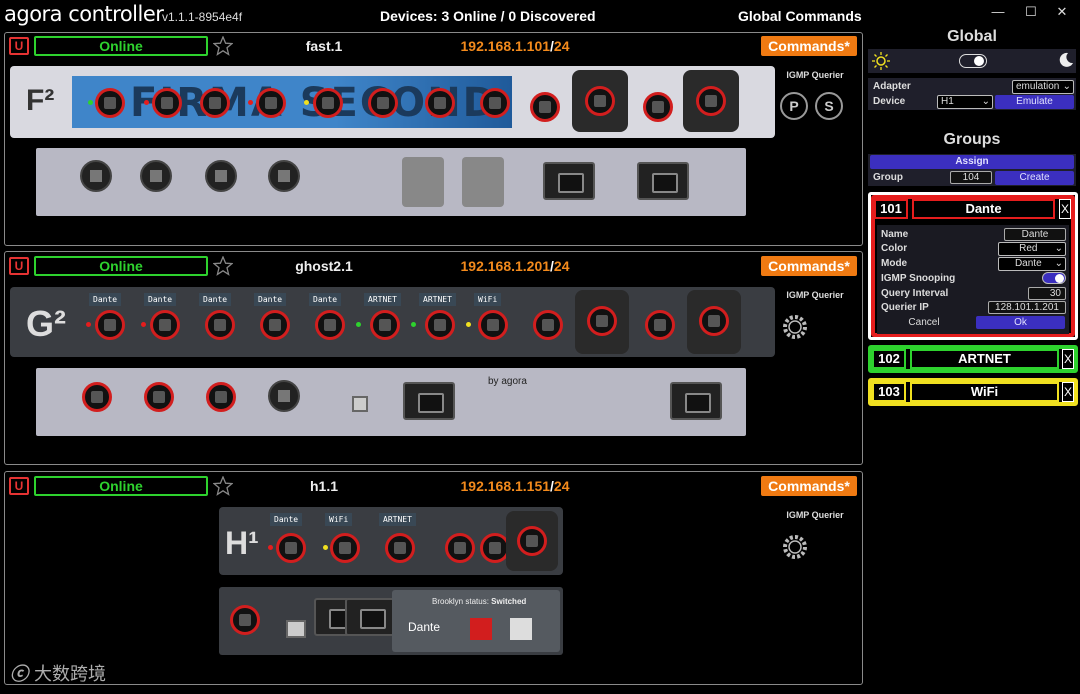  What do you see at coordinates (915, 293) in the screenshot?
I see `query-interval-label: Query Interval` at bounding box center [915, 293].